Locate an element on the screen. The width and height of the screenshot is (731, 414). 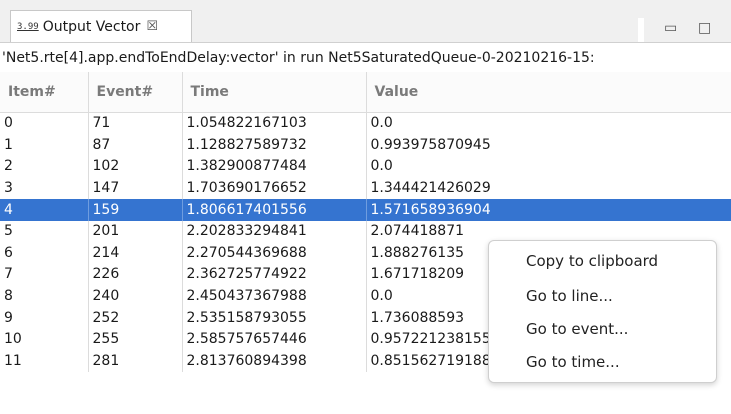
cell-event: 87 is located at coordinates (135, 145).